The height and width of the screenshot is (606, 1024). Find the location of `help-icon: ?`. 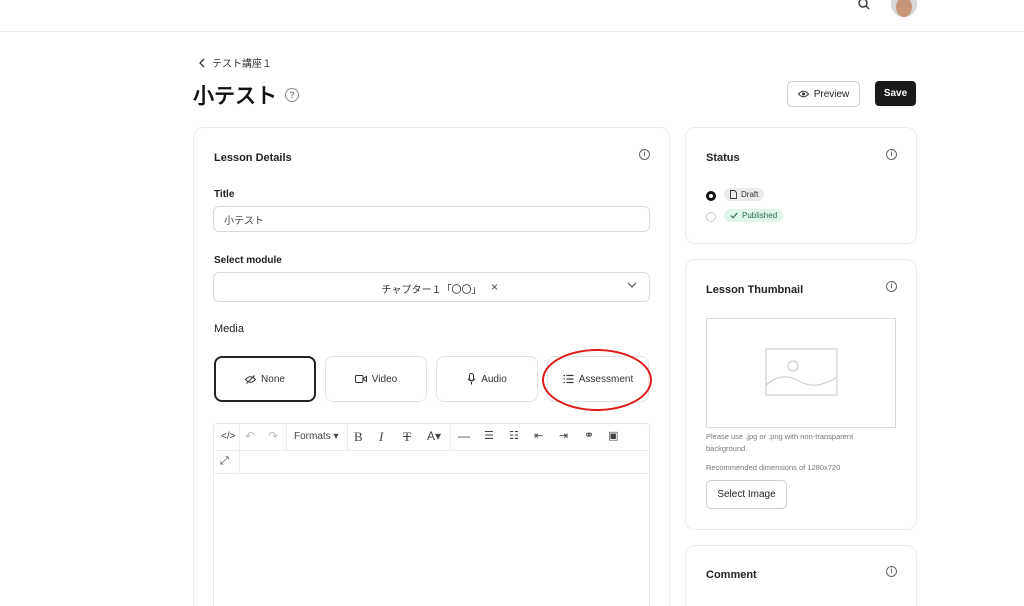

help-icon: ? is located at coordinates (292, 95).